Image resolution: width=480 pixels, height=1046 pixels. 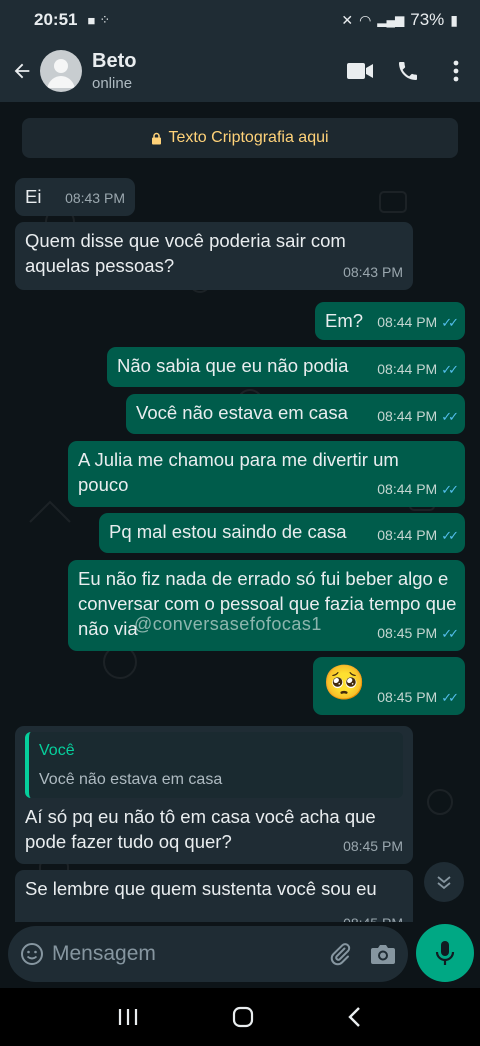 I want to click on scroll-to-bottom-button, so click(x=444, y=882).